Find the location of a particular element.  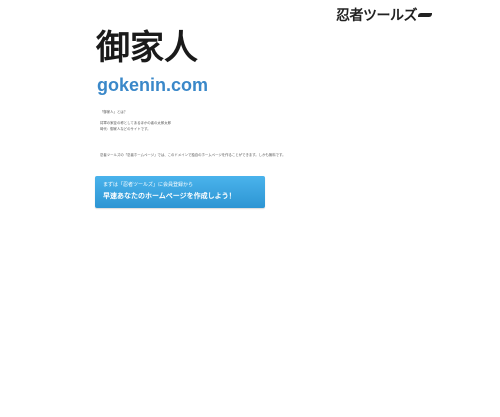

info-answer-line2: 時代：御家人などのサイトです。 is located at coordinates (125, 129).